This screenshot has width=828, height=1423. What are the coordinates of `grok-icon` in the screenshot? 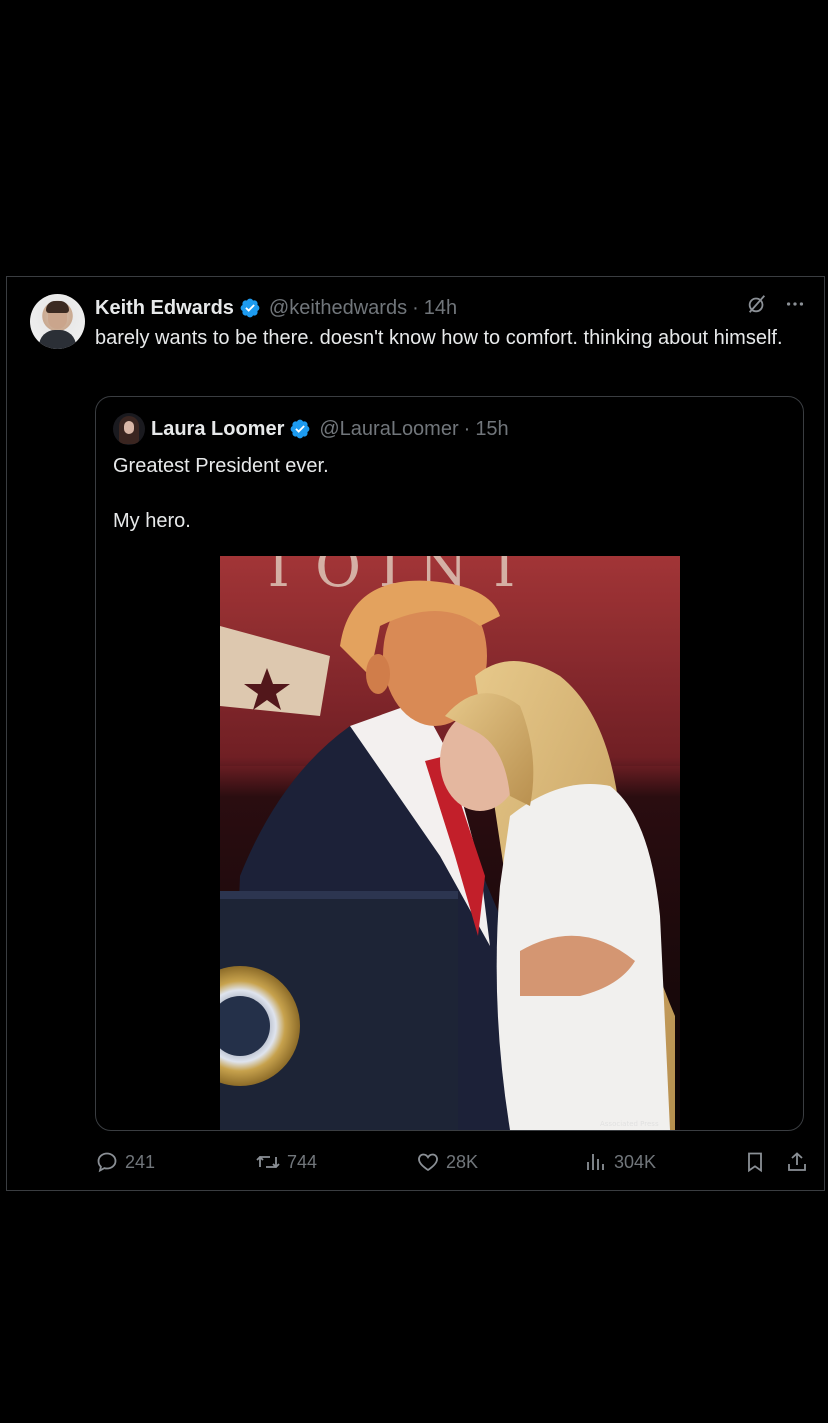 It's located at (757, 304).